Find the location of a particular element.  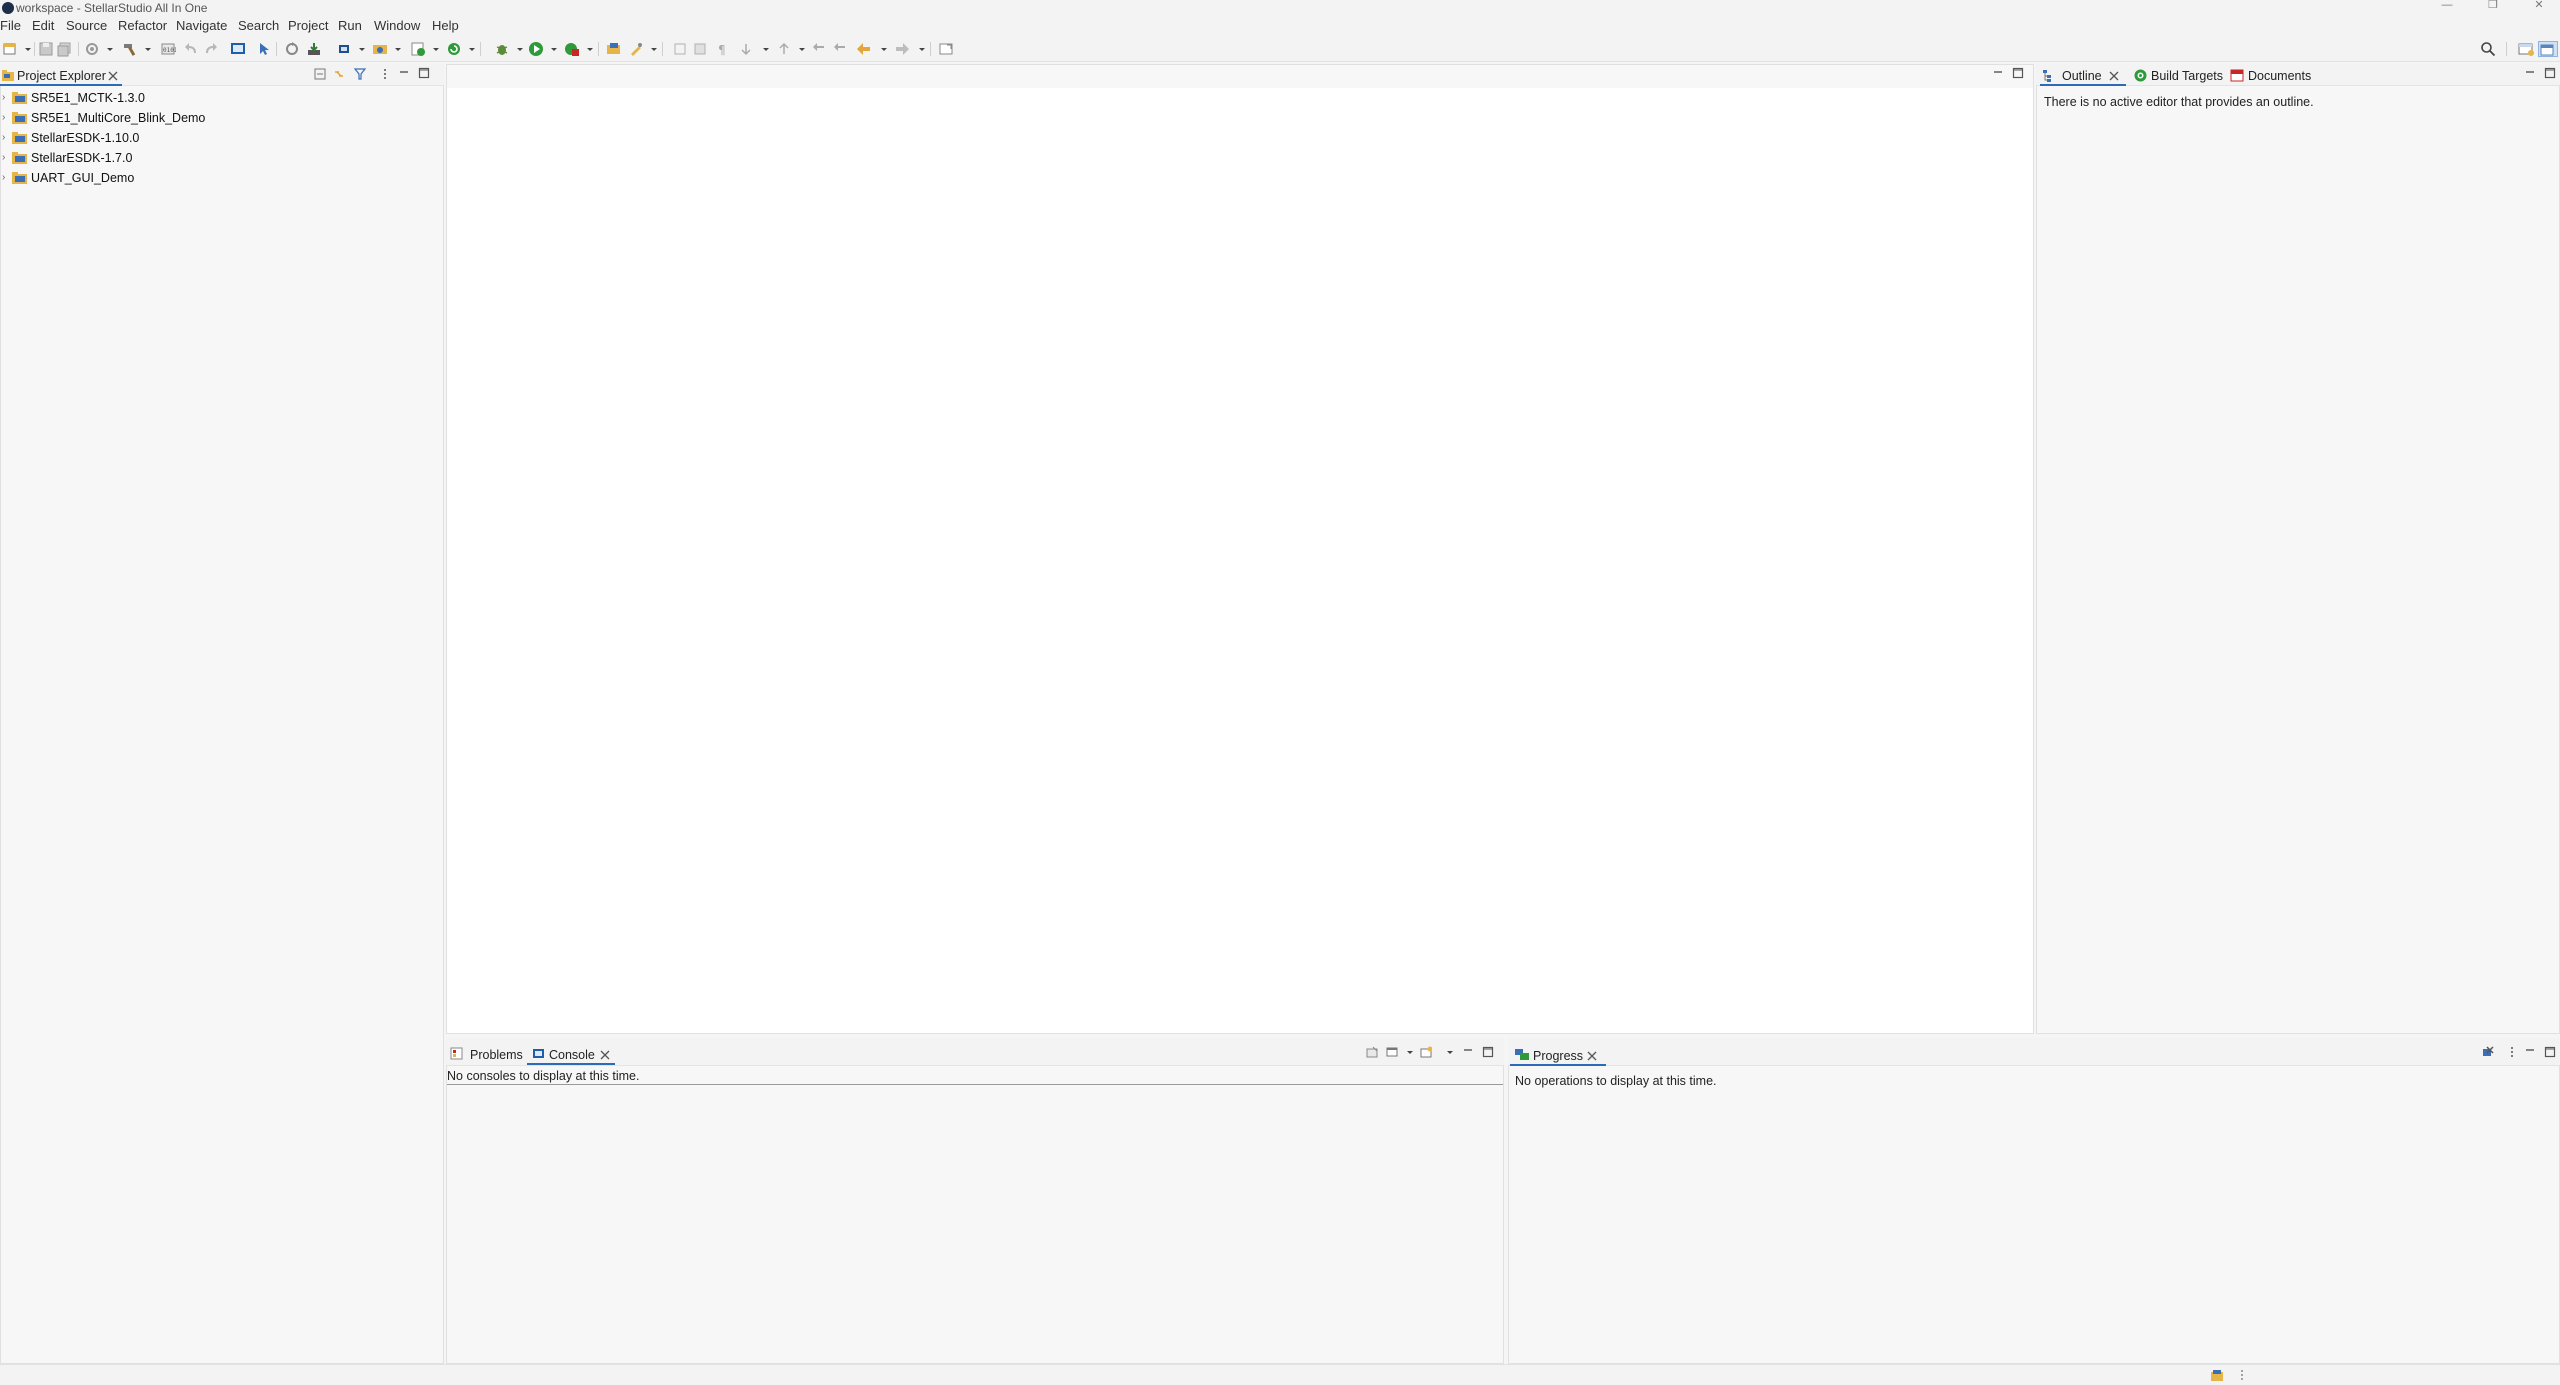

external-tools-icon is located at coordinates (572, 49).